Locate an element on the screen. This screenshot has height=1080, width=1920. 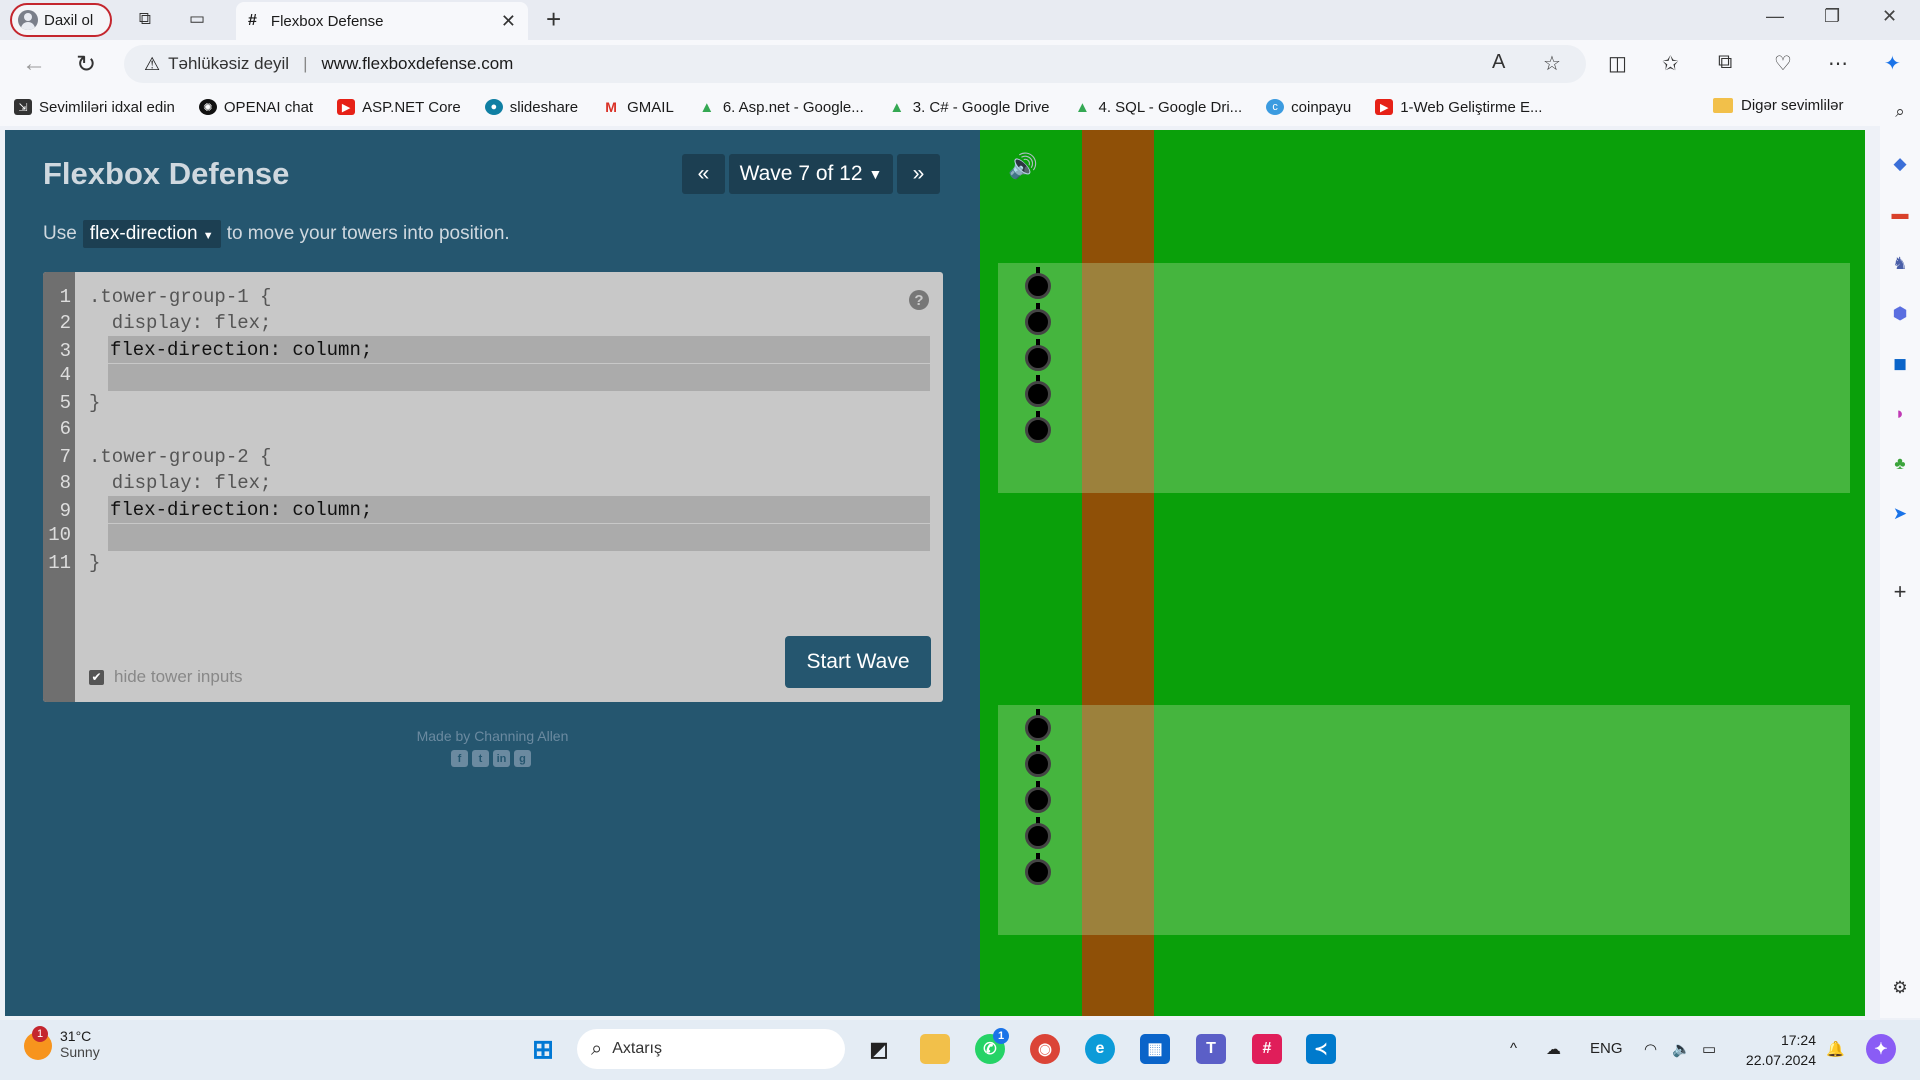
outlook-icon: ◼ is located at coordinates (1900, 364).